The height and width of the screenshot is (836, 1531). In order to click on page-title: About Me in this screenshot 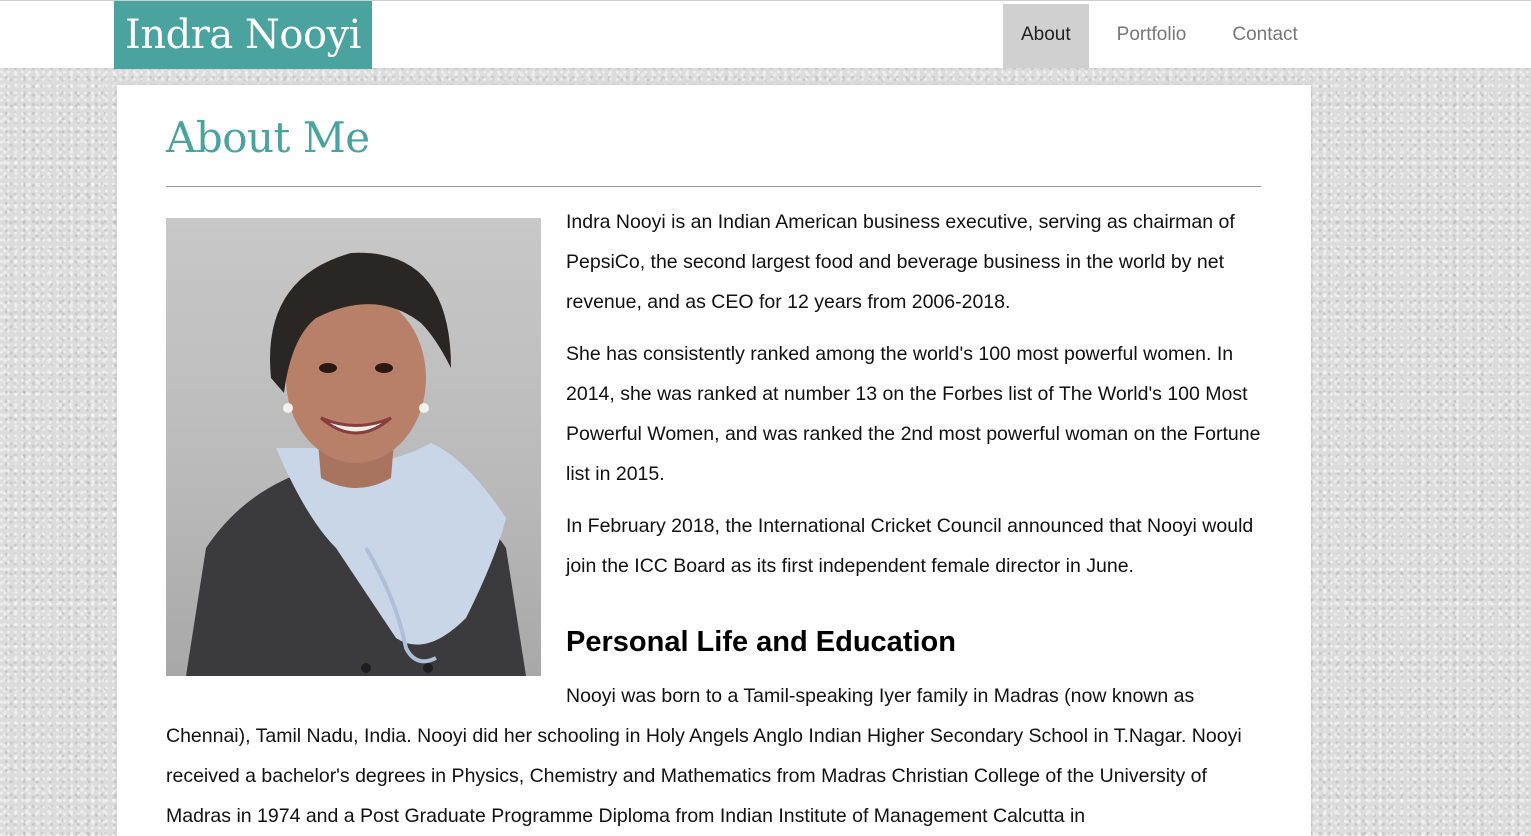, I will do `click(268, 137)`.